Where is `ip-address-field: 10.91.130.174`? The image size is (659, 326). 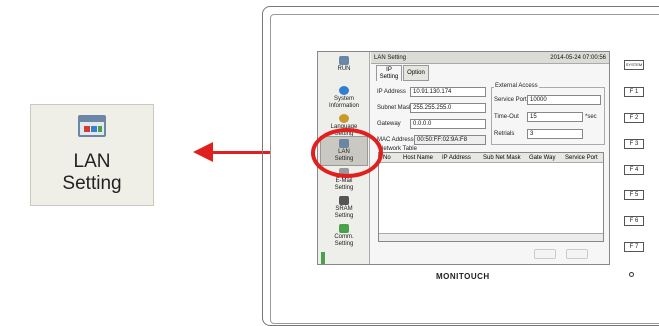
ip-address-field: 10.91.130.174 is located at coordinates (448, 92).